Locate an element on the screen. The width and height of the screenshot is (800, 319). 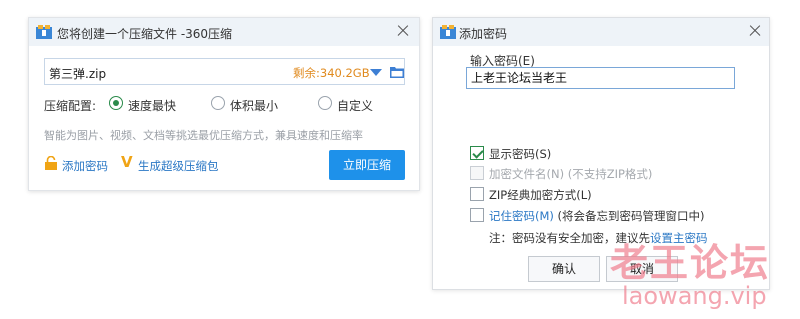
confirm-button: 确认 is located at coordinates (564, 269).